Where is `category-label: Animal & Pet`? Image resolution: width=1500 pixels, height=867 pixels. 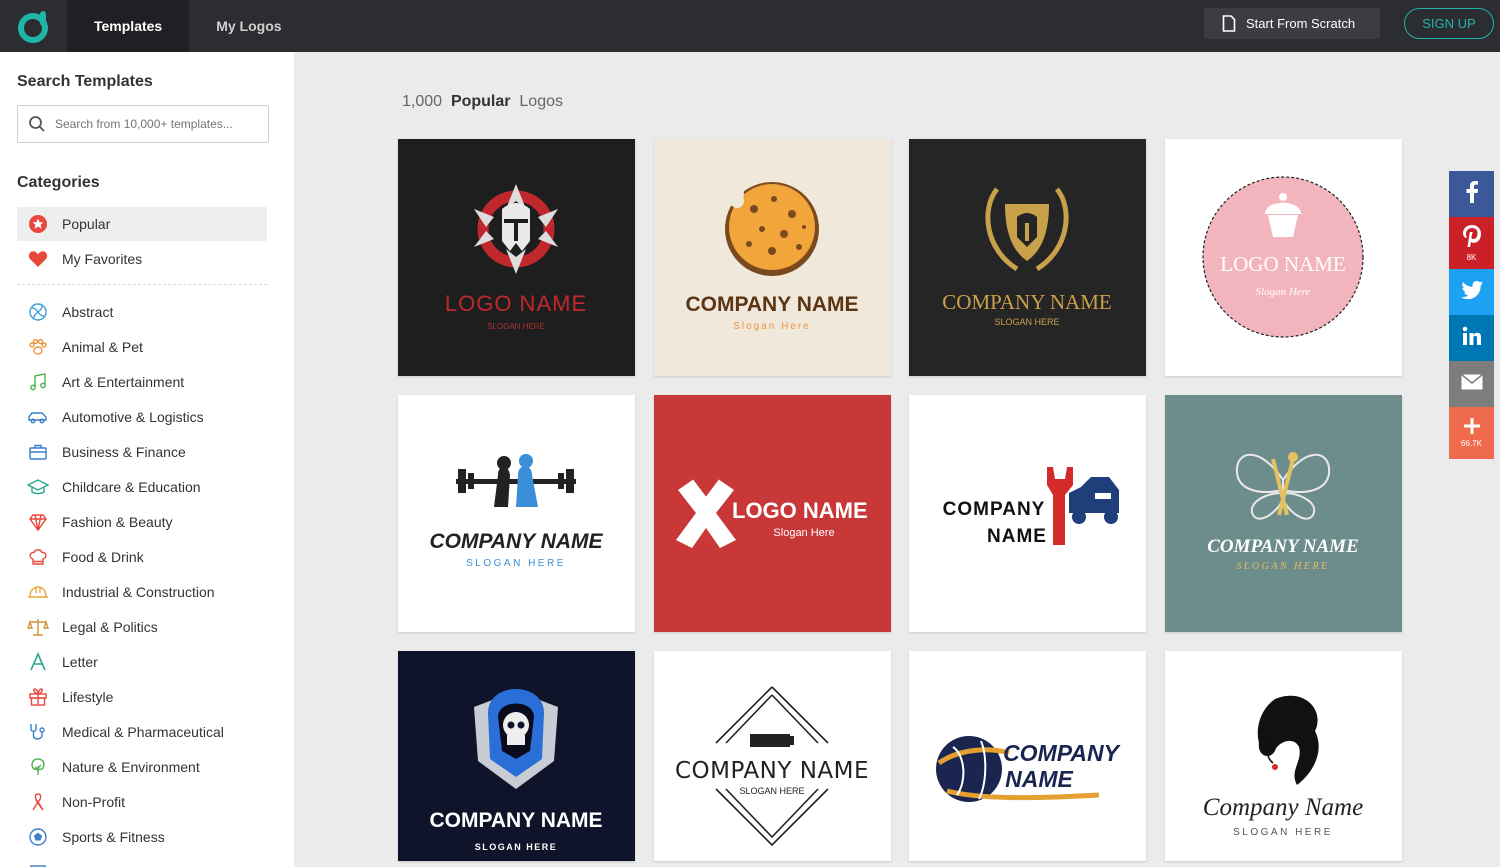
category-label: Animal & Pet is located at coordinates (102, 347).